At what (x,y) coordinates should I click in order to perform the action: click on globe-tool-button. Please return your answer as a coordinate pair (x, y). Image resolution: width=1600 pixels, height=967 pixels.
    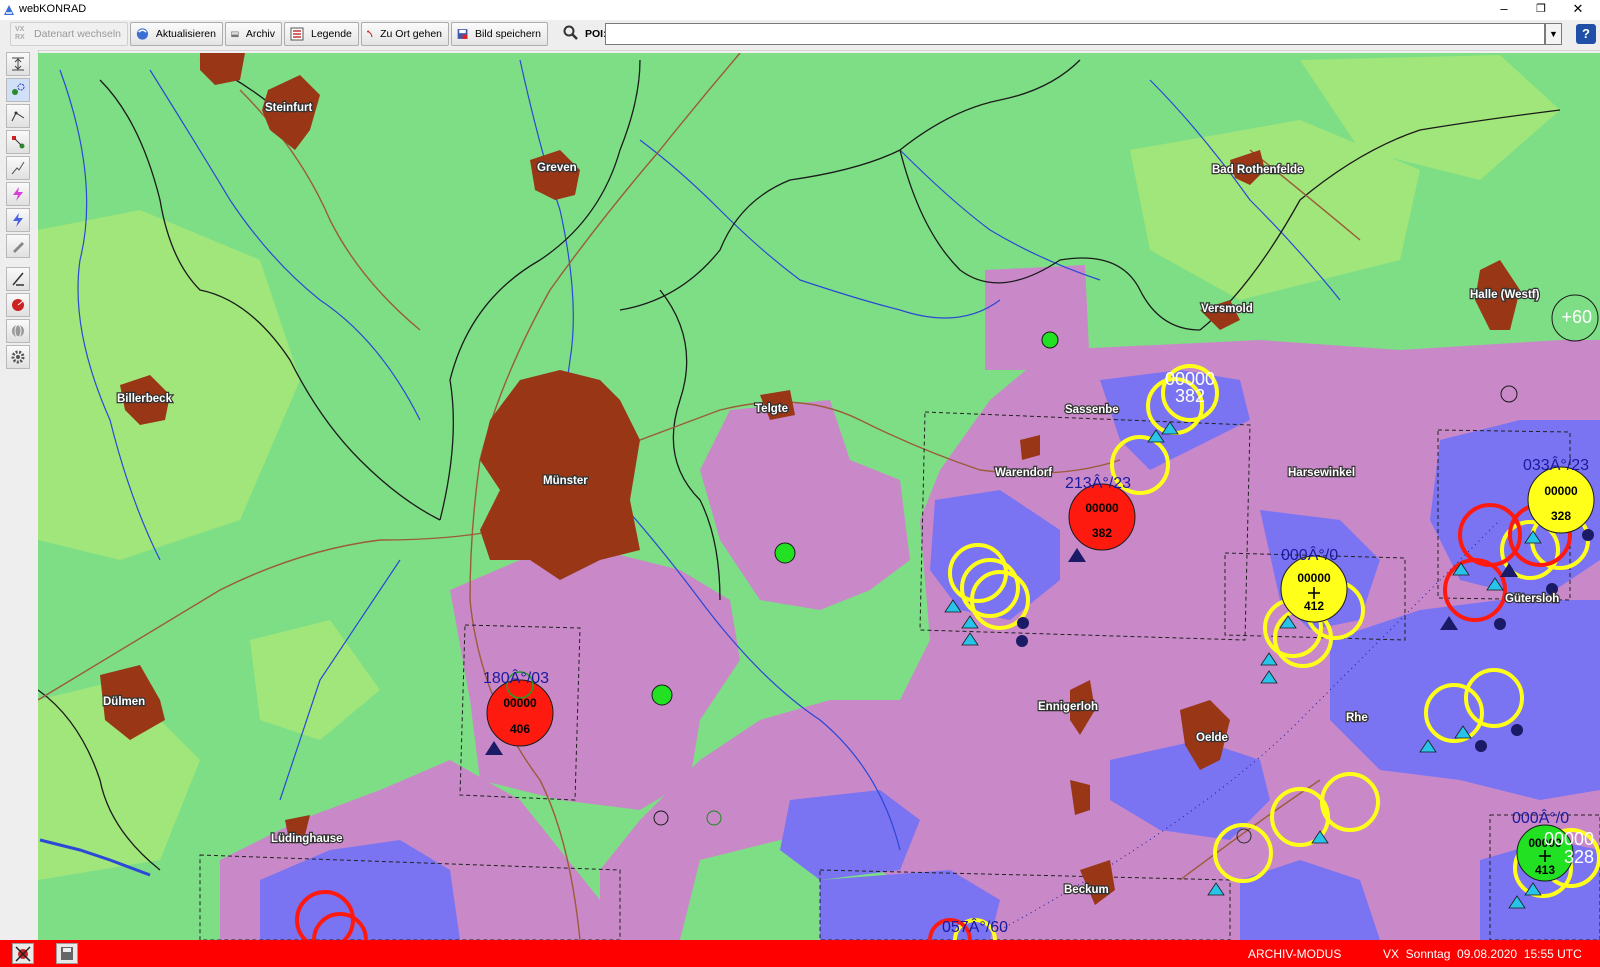
    Looking at the image, I should click on (18, 331).